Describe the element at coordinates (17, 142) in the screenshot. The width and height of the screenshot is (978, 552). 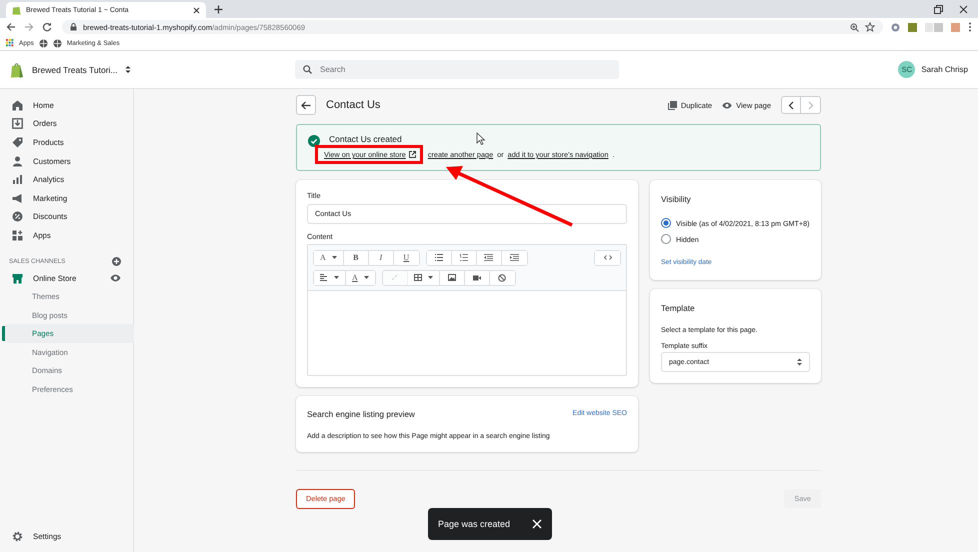
I see `tag-icon` at that location.